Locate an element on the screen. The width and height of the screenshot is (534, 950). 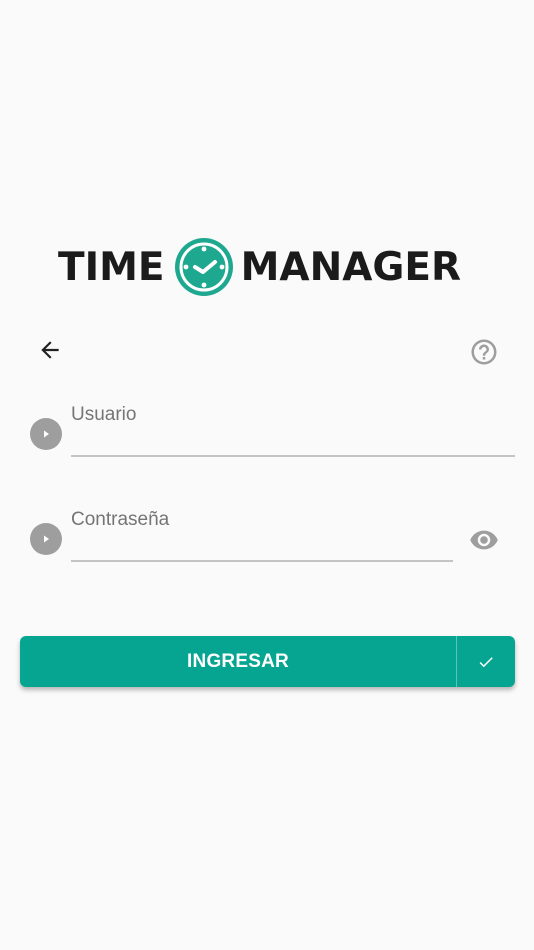
clock-icon is located at coordinates (203, 267).